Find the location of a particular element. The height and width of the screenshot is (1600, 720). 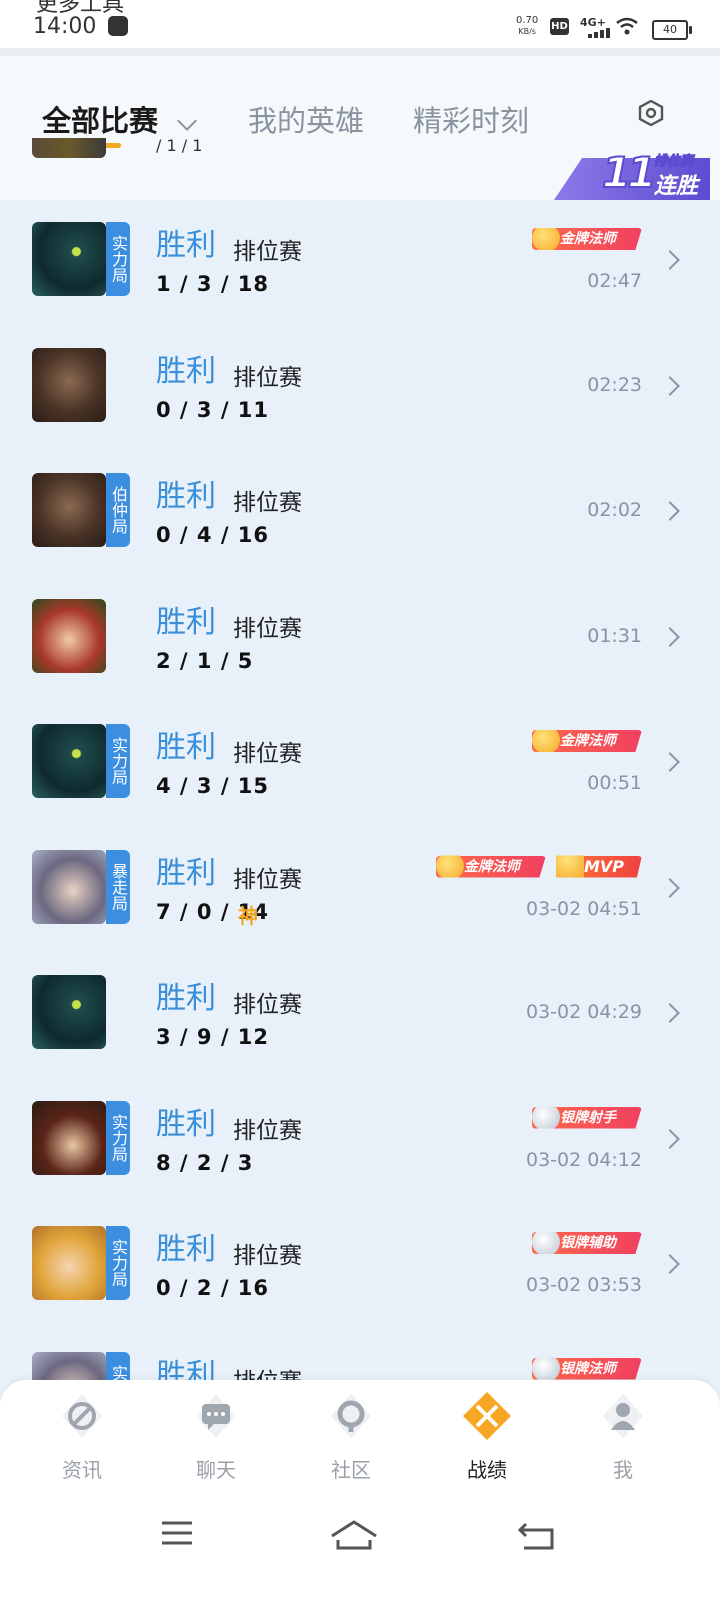

kda-stats: 0 / 4 / 16 is located at coordinates (213, 535).